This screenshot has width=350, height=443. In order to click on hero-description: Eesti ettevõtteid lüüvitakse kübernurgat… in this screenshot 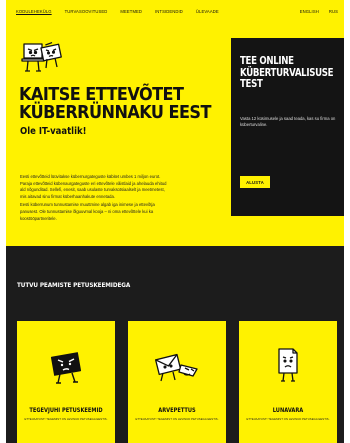, I will do `click(95, 199)`.